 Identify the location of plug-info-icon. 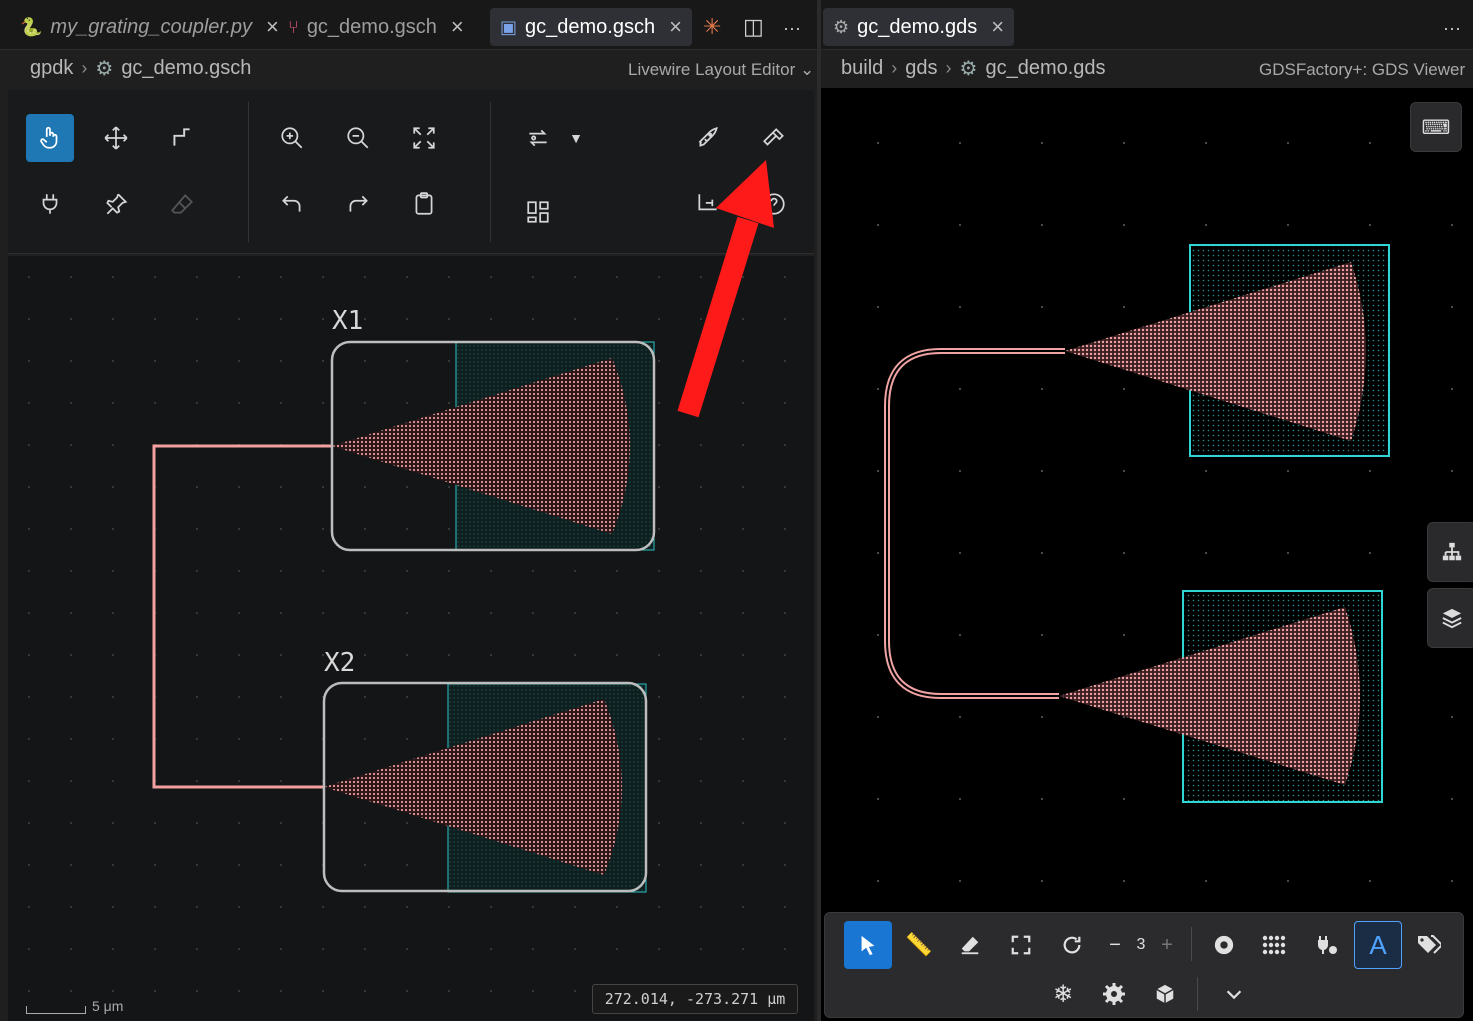
(1327, 945).